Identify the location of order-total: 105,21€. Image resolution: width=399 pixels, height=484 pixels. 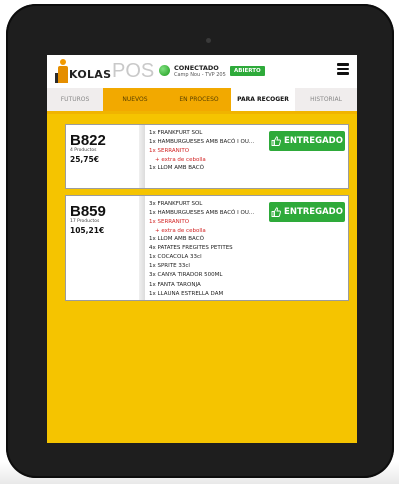
(87, 230).